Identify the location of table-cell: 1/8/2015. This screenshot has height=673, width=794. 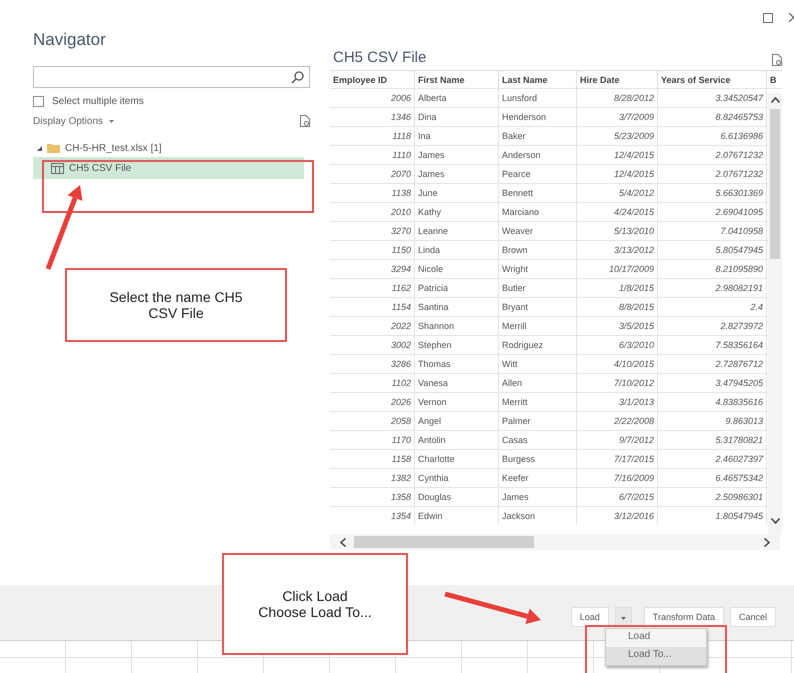
(617, 288).